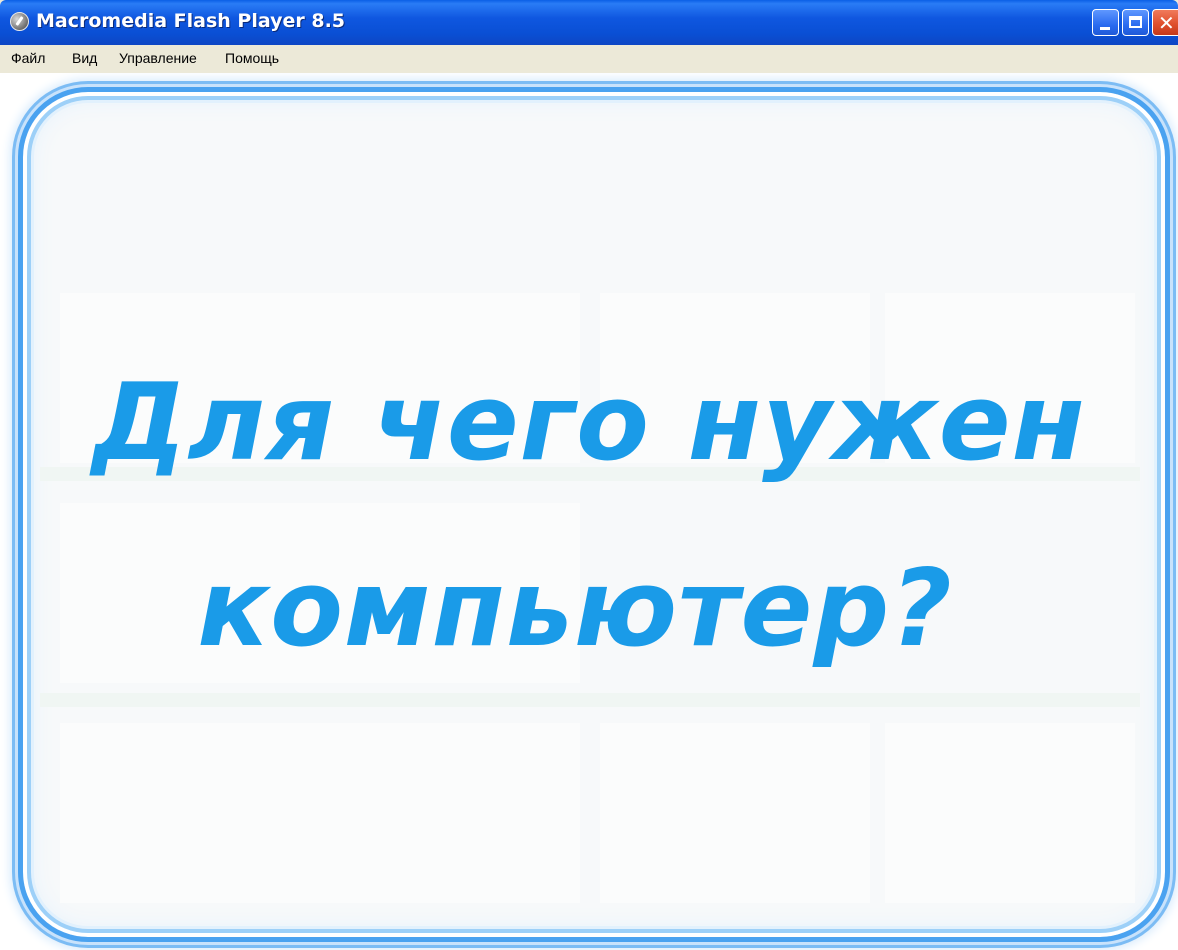  Describe the element at coordinates (589, 22) in the screenshot. I see `title-bar: Macromedia Flash Player 8.5 ✕` at that location.